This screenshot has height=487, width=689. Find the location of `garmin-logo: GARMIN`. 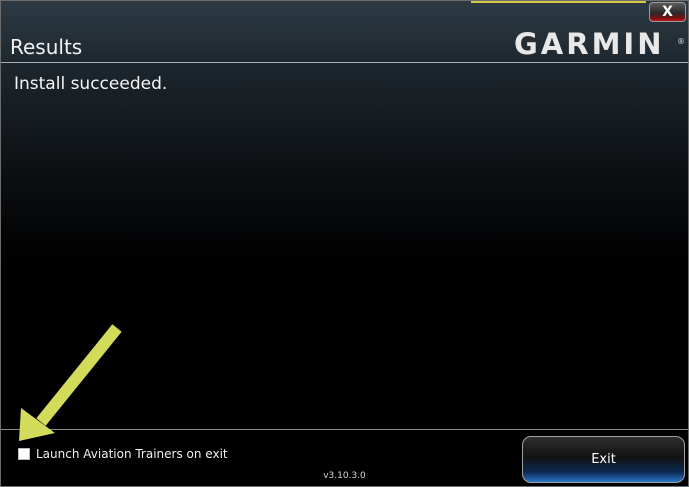

garmin-logo: GARMIN is located at coordinates (589, 44).